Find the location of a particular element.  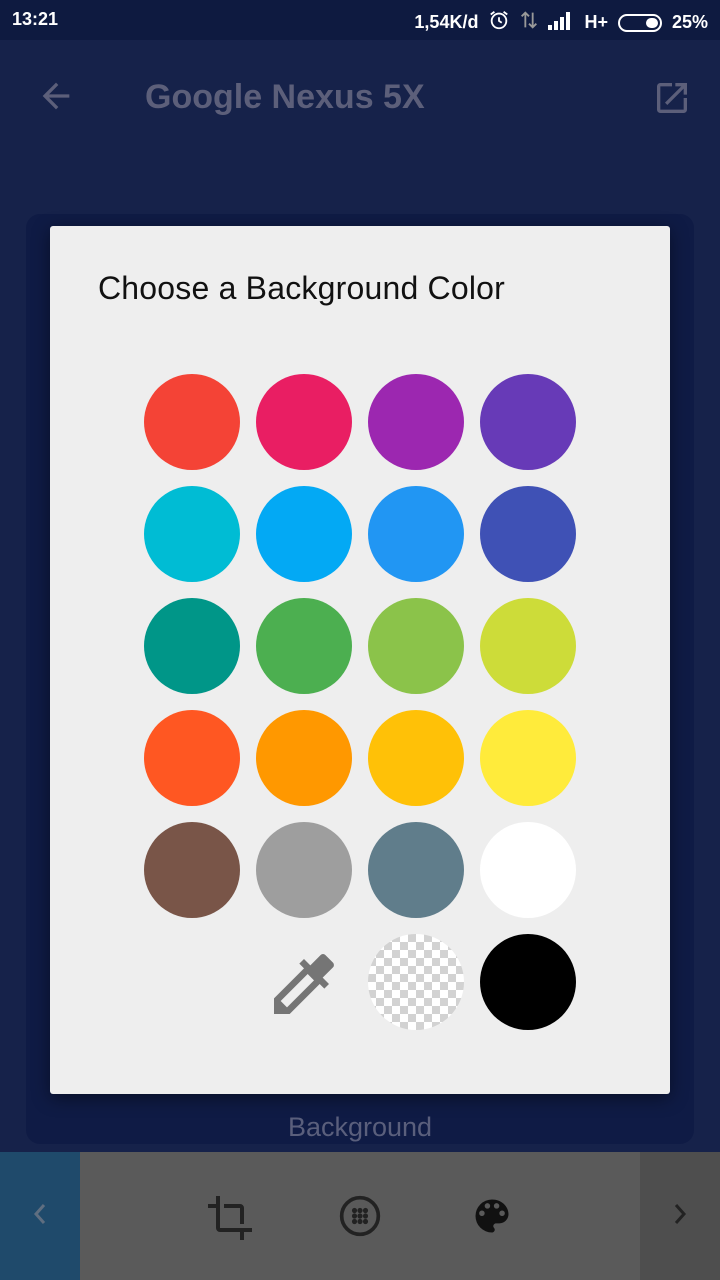

next-button is located at coordinates (680, 1216).